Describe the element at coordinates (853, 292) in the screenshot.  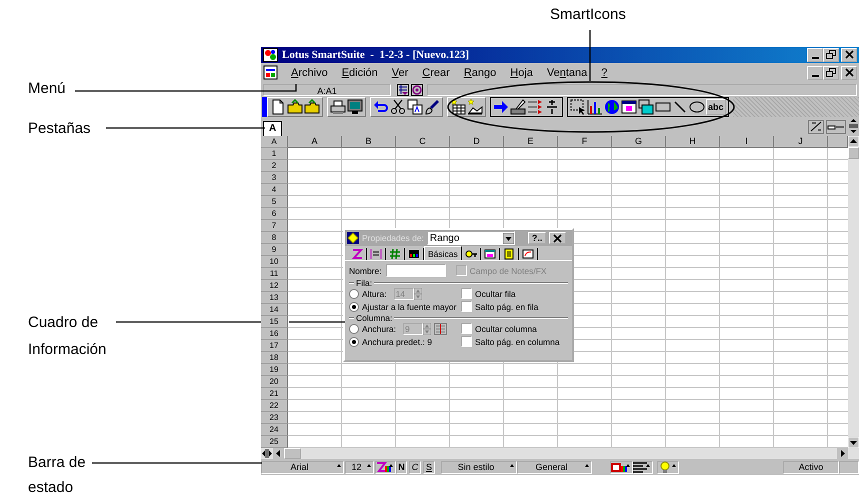
I see `vertical-scrollbar` at that location.